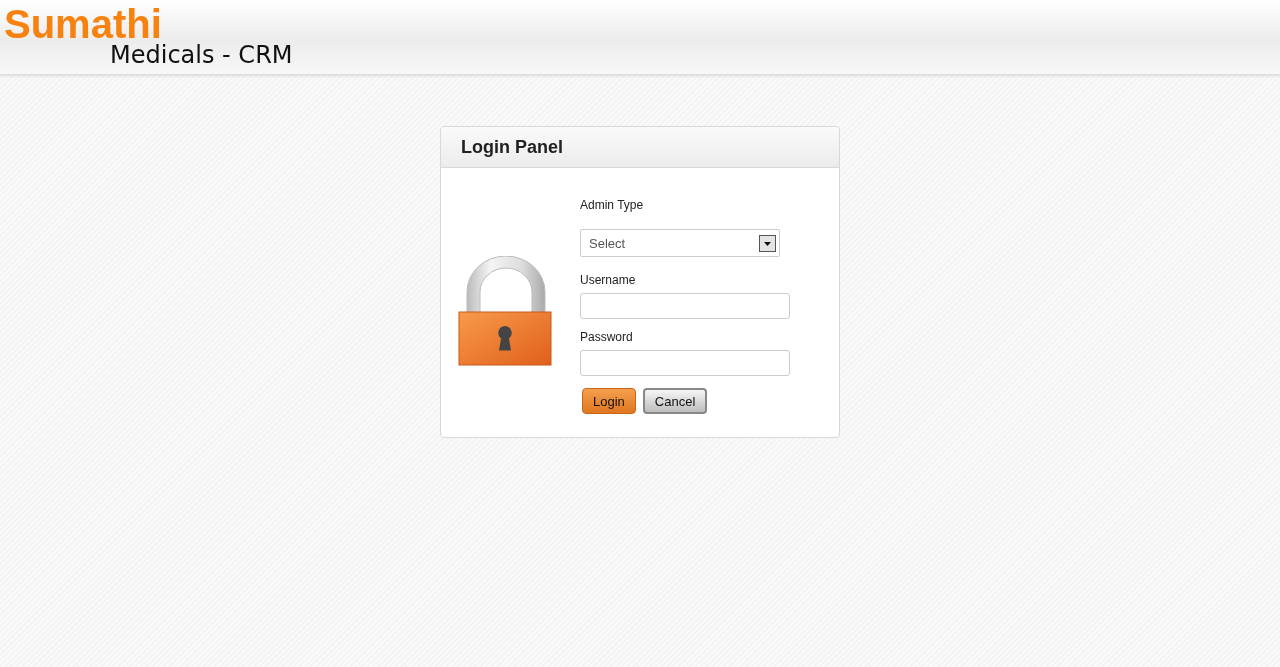 Image resolution: width=1280 pixels, height=667 pixels. Describe the element at coordinates (680, 243) in the screenshot. I see `admin-type-select: Select` at that location.